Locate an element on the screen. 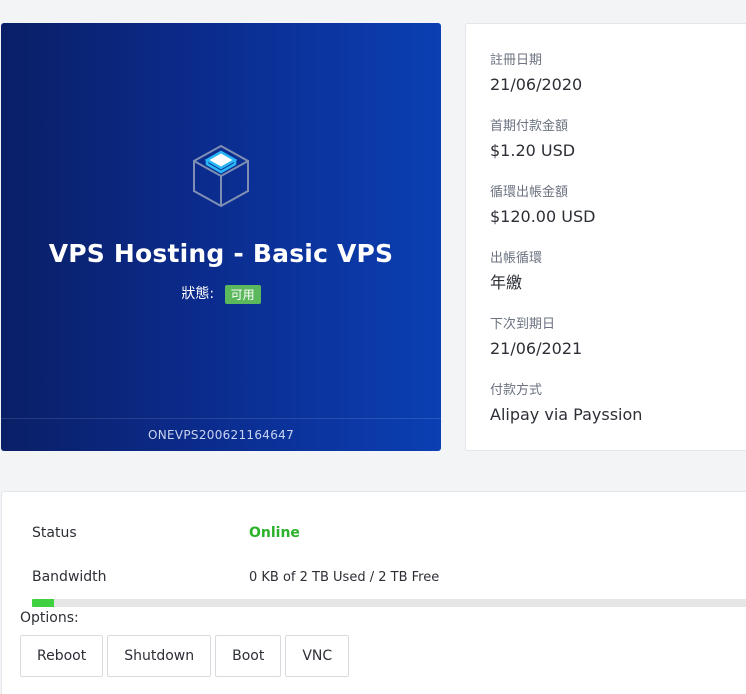 The width and height of the screenshot is (746, 694). boot-button: Boot is located at coordinates (248, 656).